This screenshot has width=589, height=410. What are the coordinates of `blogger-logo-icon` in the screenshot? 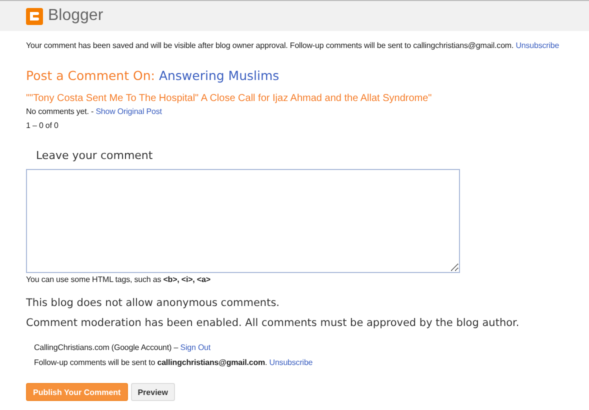 It's located at (34, 16).